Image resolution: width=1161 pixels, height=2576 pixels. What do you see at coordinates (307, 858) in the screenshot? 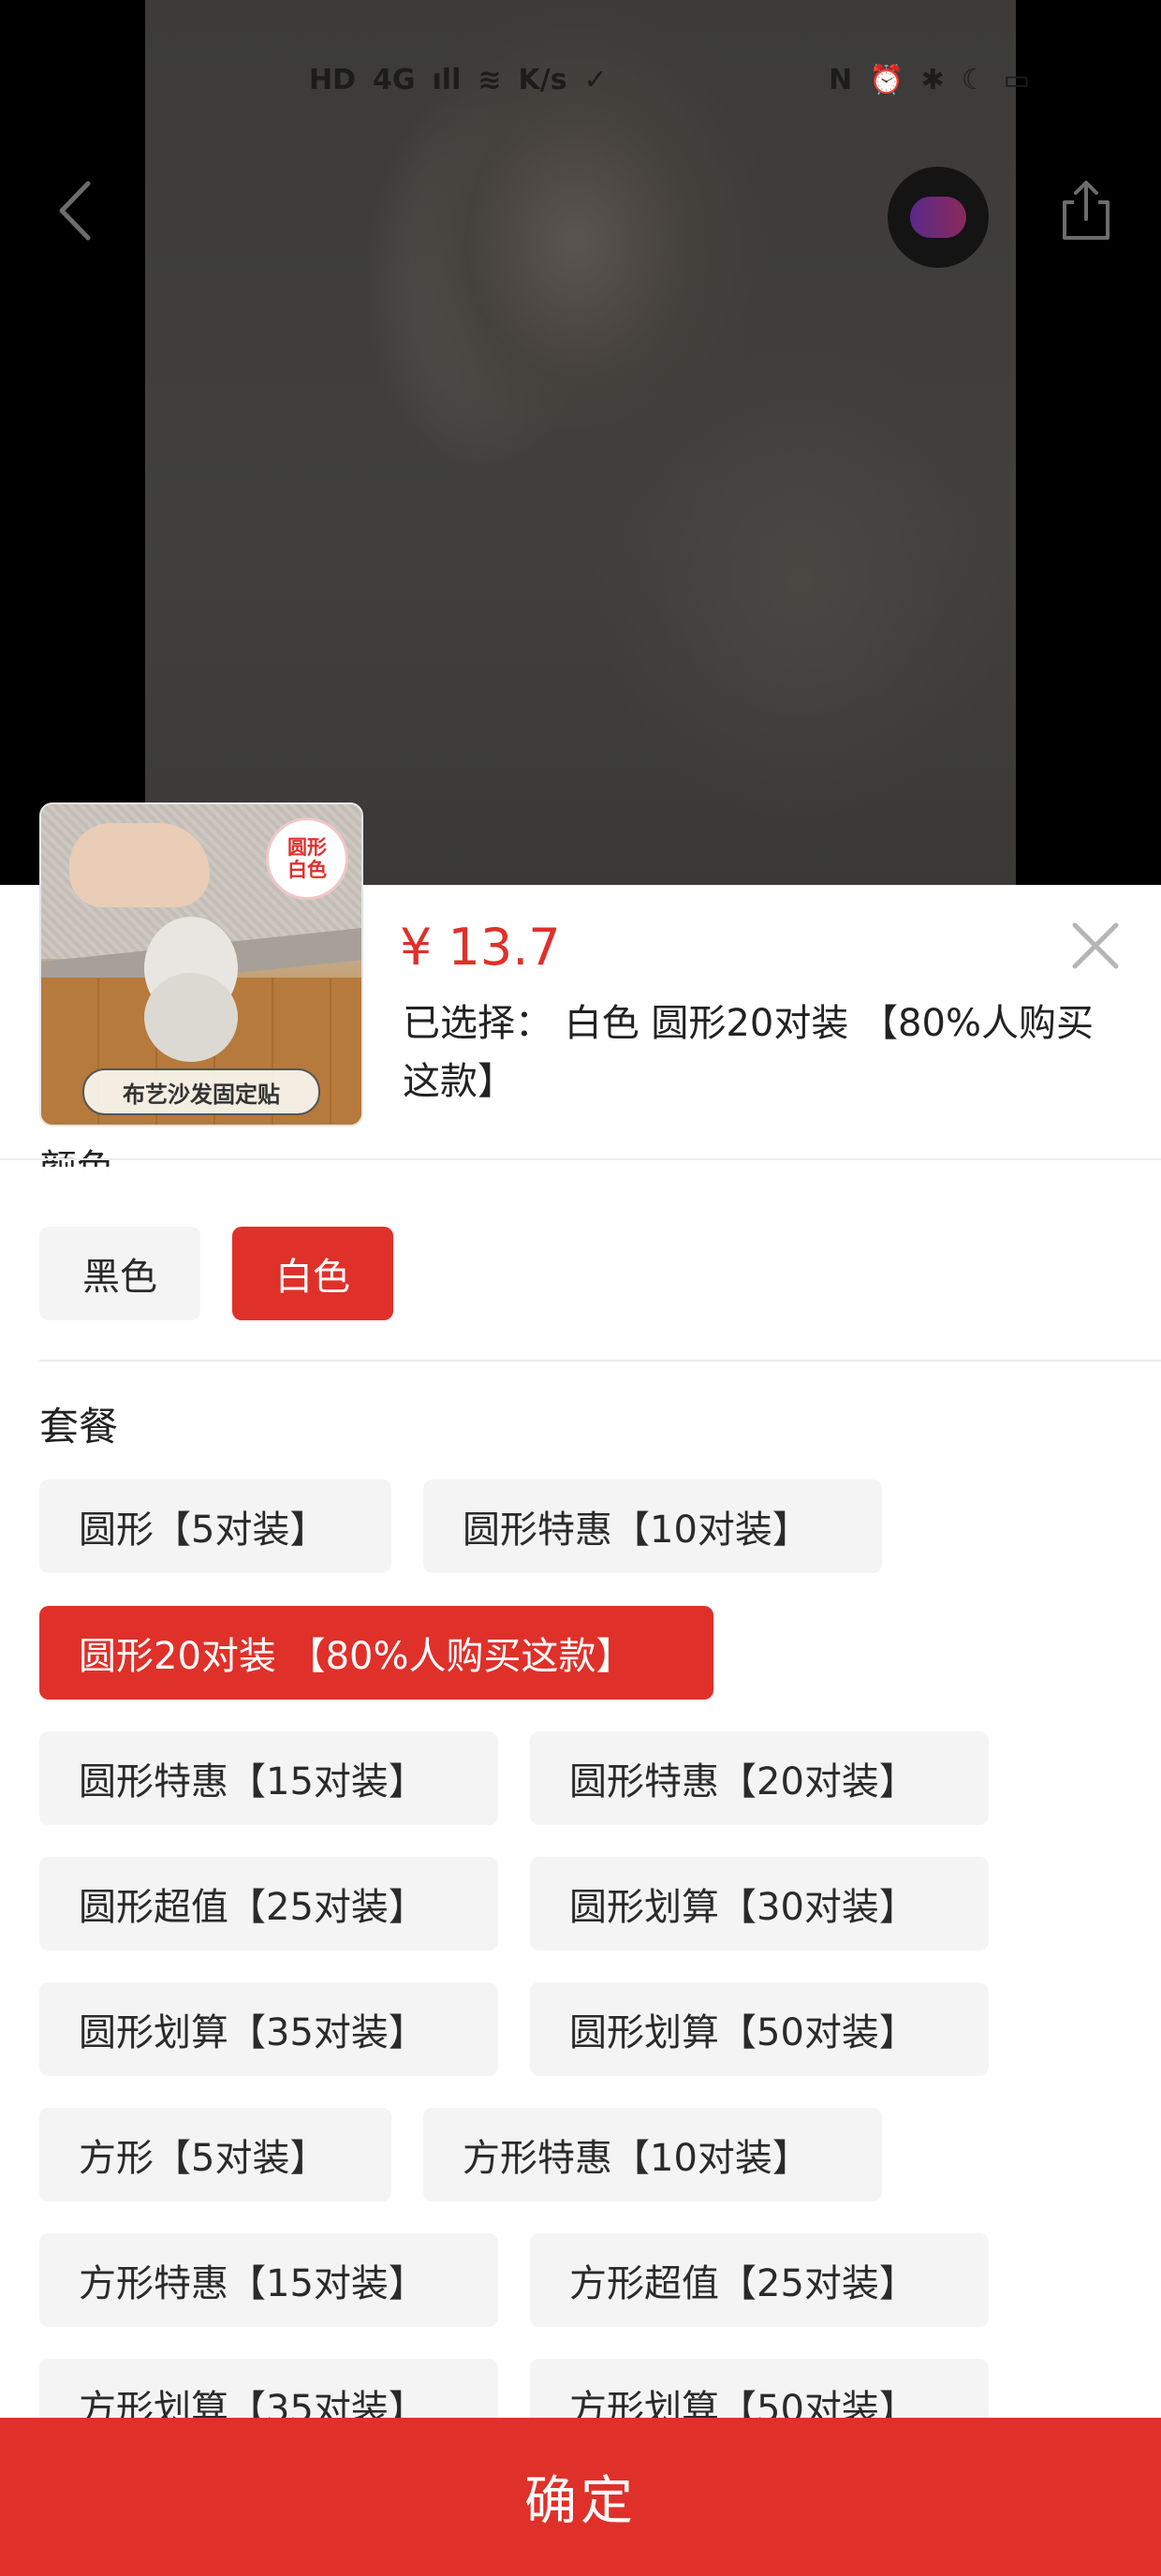
I see `thumbnail-badge: 圆形 白色` at bounding box center [307, 858].